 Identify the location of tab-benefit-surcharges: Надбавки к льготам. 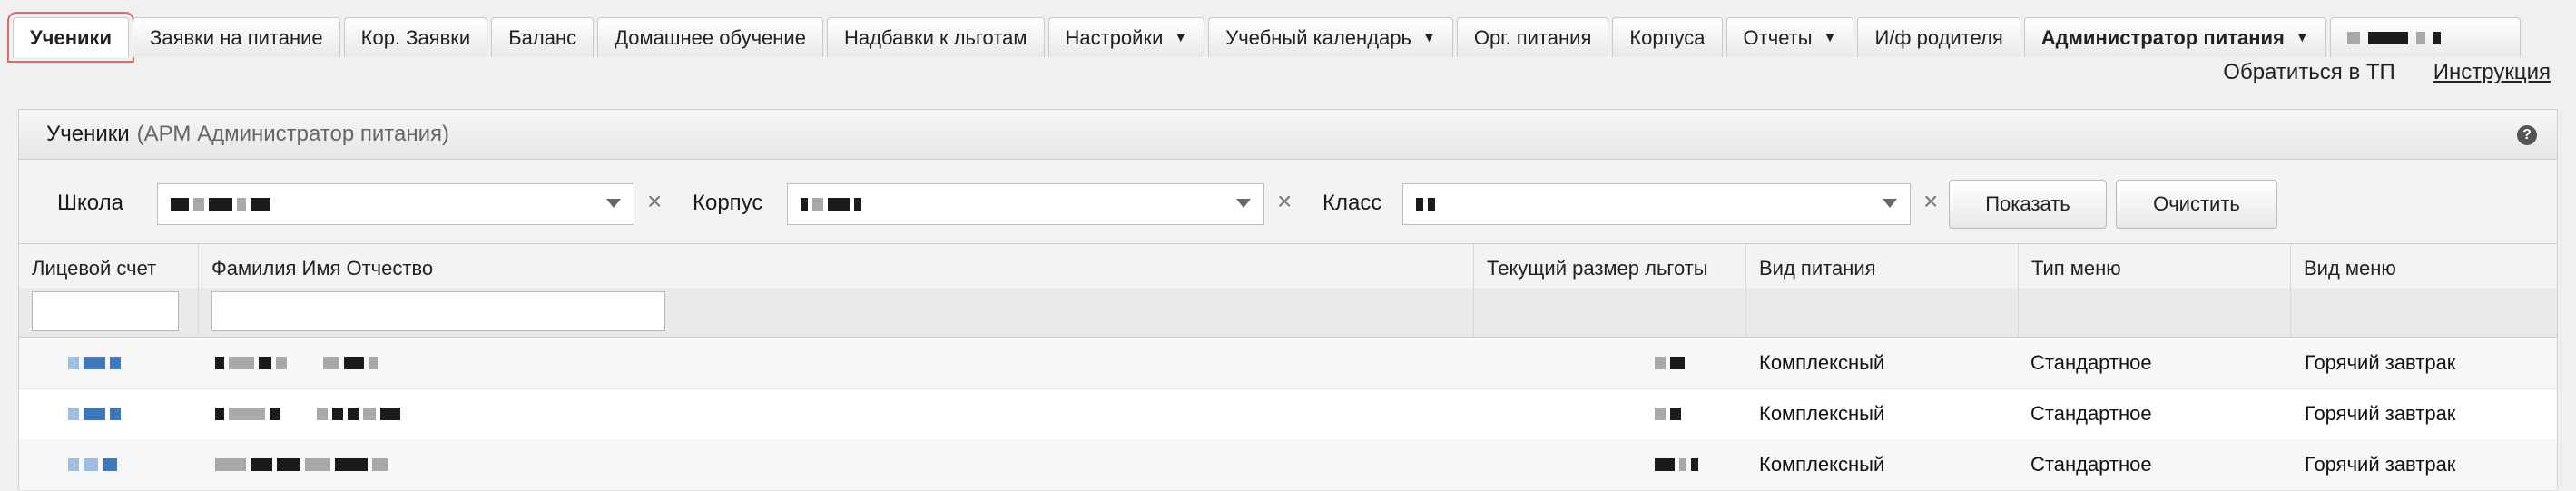
(935, 37).